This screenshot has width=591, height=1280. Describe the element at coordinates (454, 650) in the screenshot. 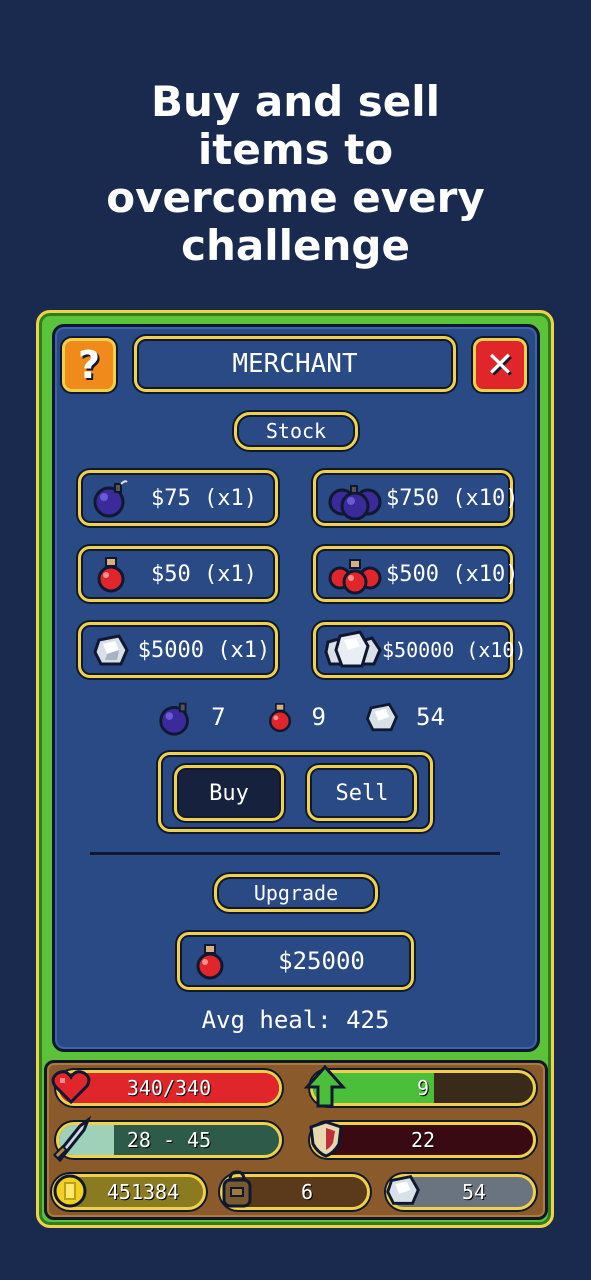

I see `item-price: $50000 (x10)` at that location.